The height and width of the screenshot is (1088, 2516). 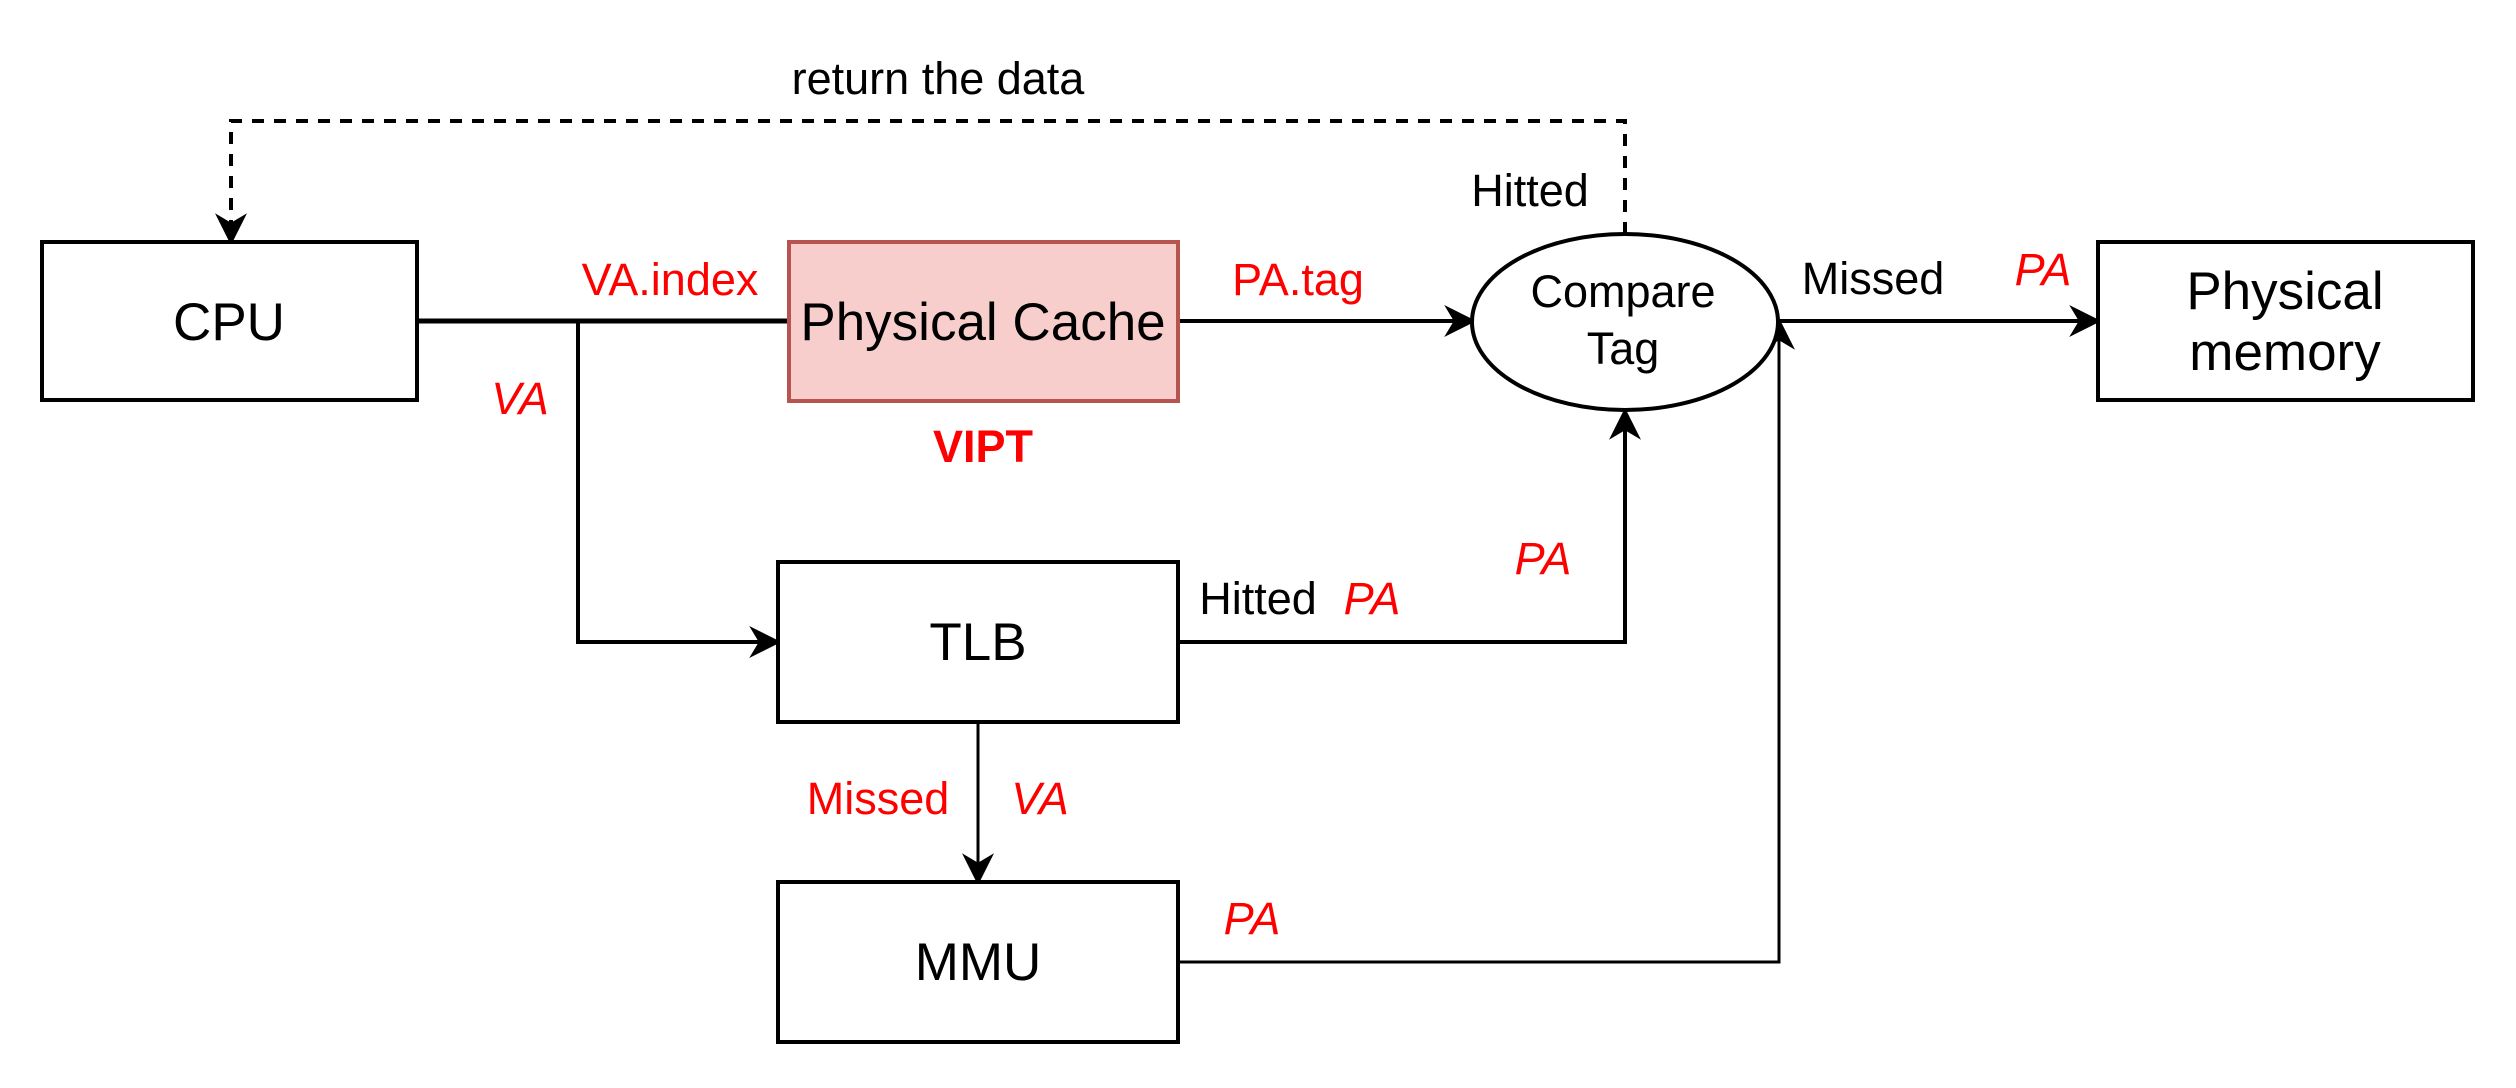 I want to click on node-tlb-label: TLB, so click(x=977, y=642).